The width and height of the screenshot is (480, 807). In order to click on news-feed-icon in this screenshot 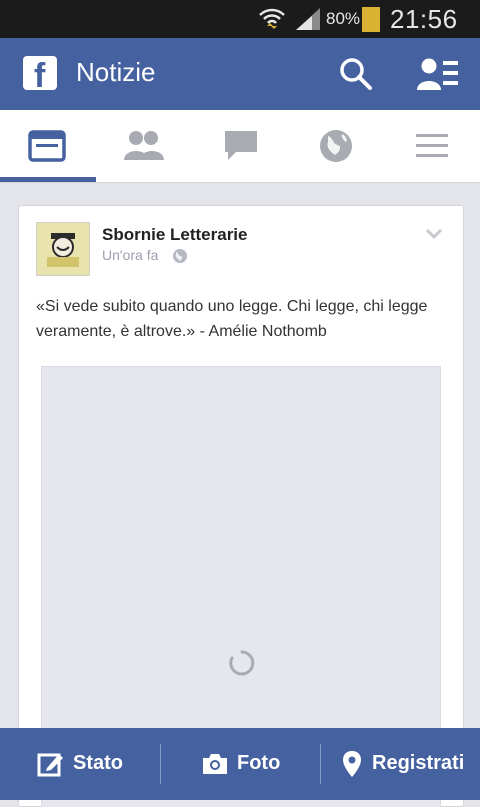, I will do `click(47, 146)`.